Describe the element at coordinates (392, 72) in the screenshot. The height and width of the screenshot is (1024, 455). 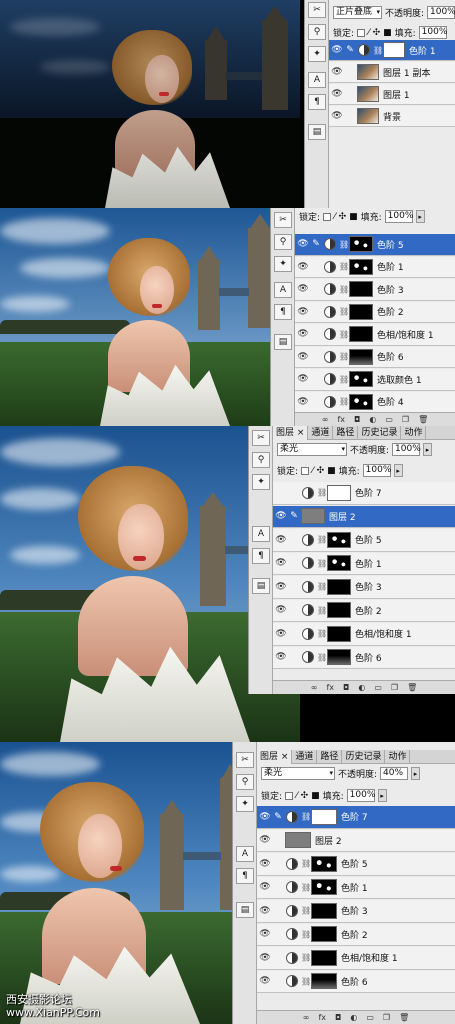
I see `layer-row: 👁 图层 1 副本` at that location.